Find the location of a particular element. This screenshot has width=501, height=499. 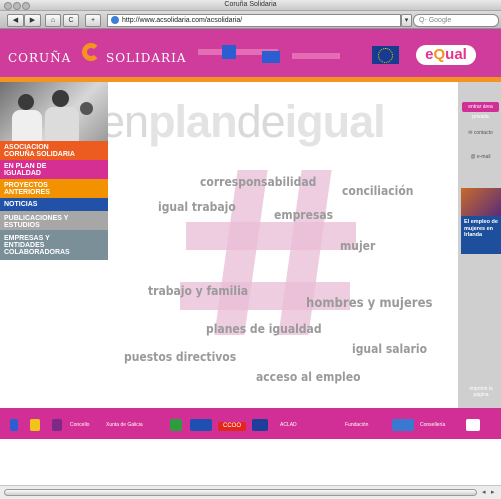

nav-publicaciones-line1: PUBLICACIONES Y is located at coordinates (36, 218).